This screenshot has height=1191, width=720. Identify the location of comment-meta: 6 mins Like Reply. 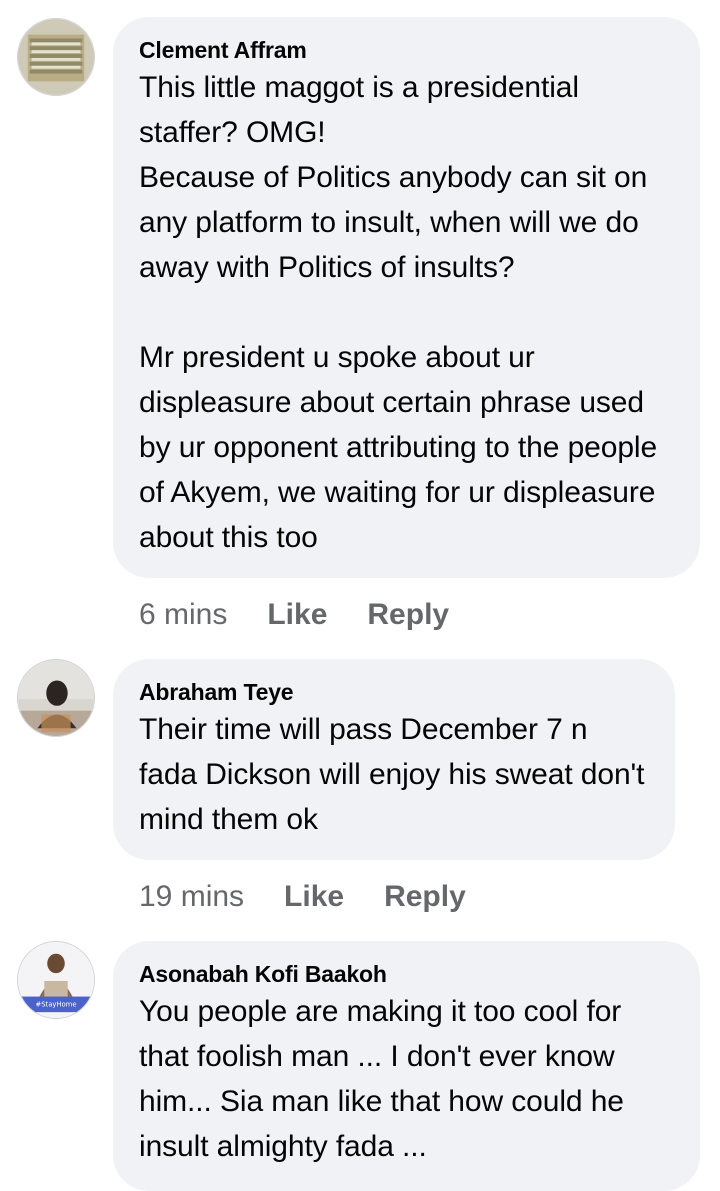
(294, 615).